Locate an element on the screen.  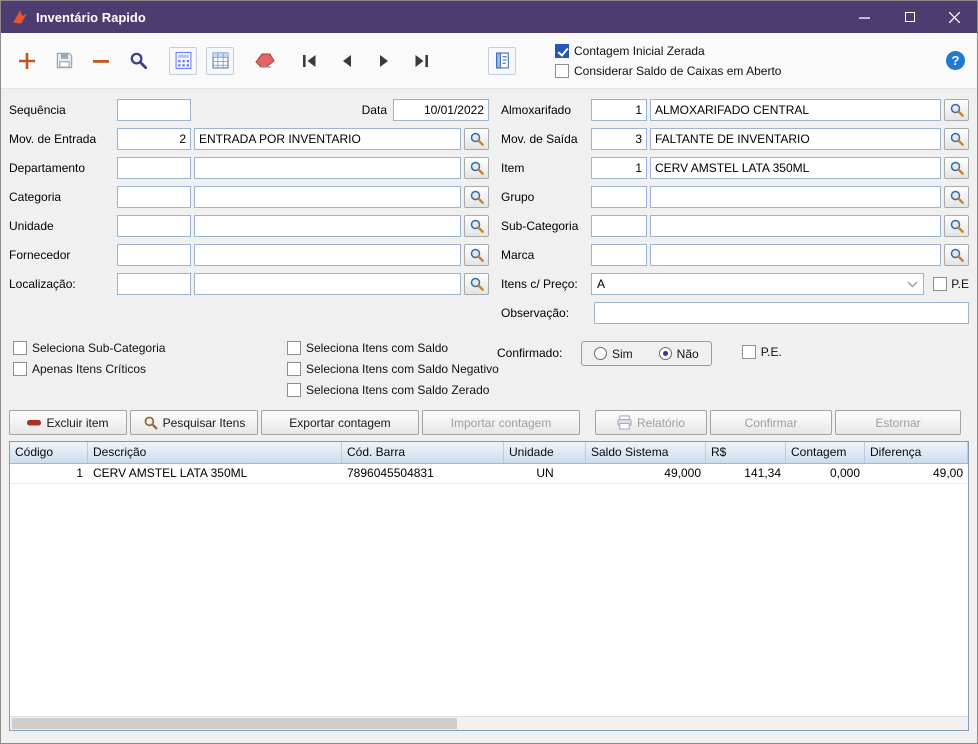
localizacao-lookup-button is located at coordinates (476, 284).